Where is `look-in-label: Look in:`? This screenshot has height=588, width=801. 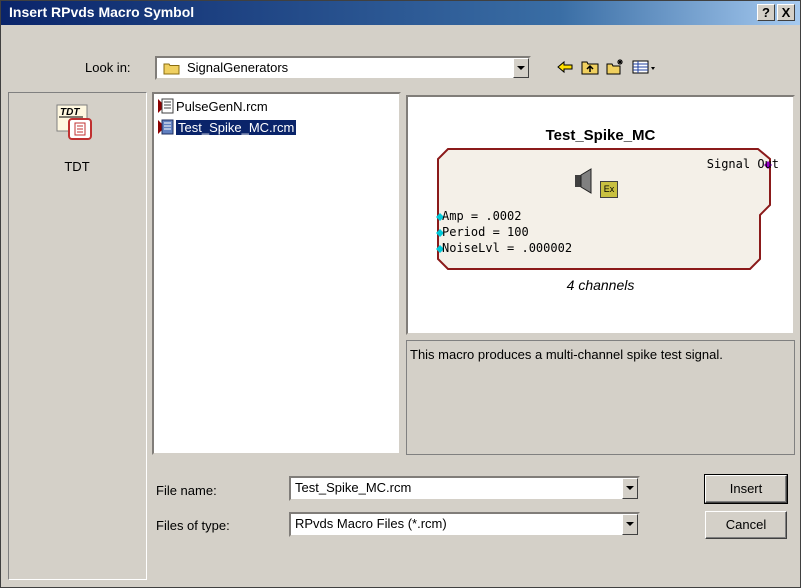
look-in-label: Look in: is located at coordinates (108, 67).